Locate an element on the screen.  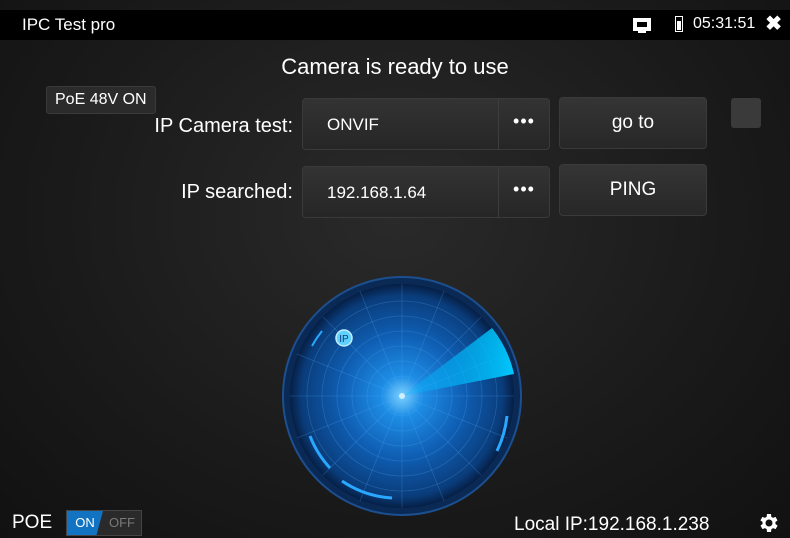
status-area: 05:31:51 ✖ is located at coordinates (707, 24).